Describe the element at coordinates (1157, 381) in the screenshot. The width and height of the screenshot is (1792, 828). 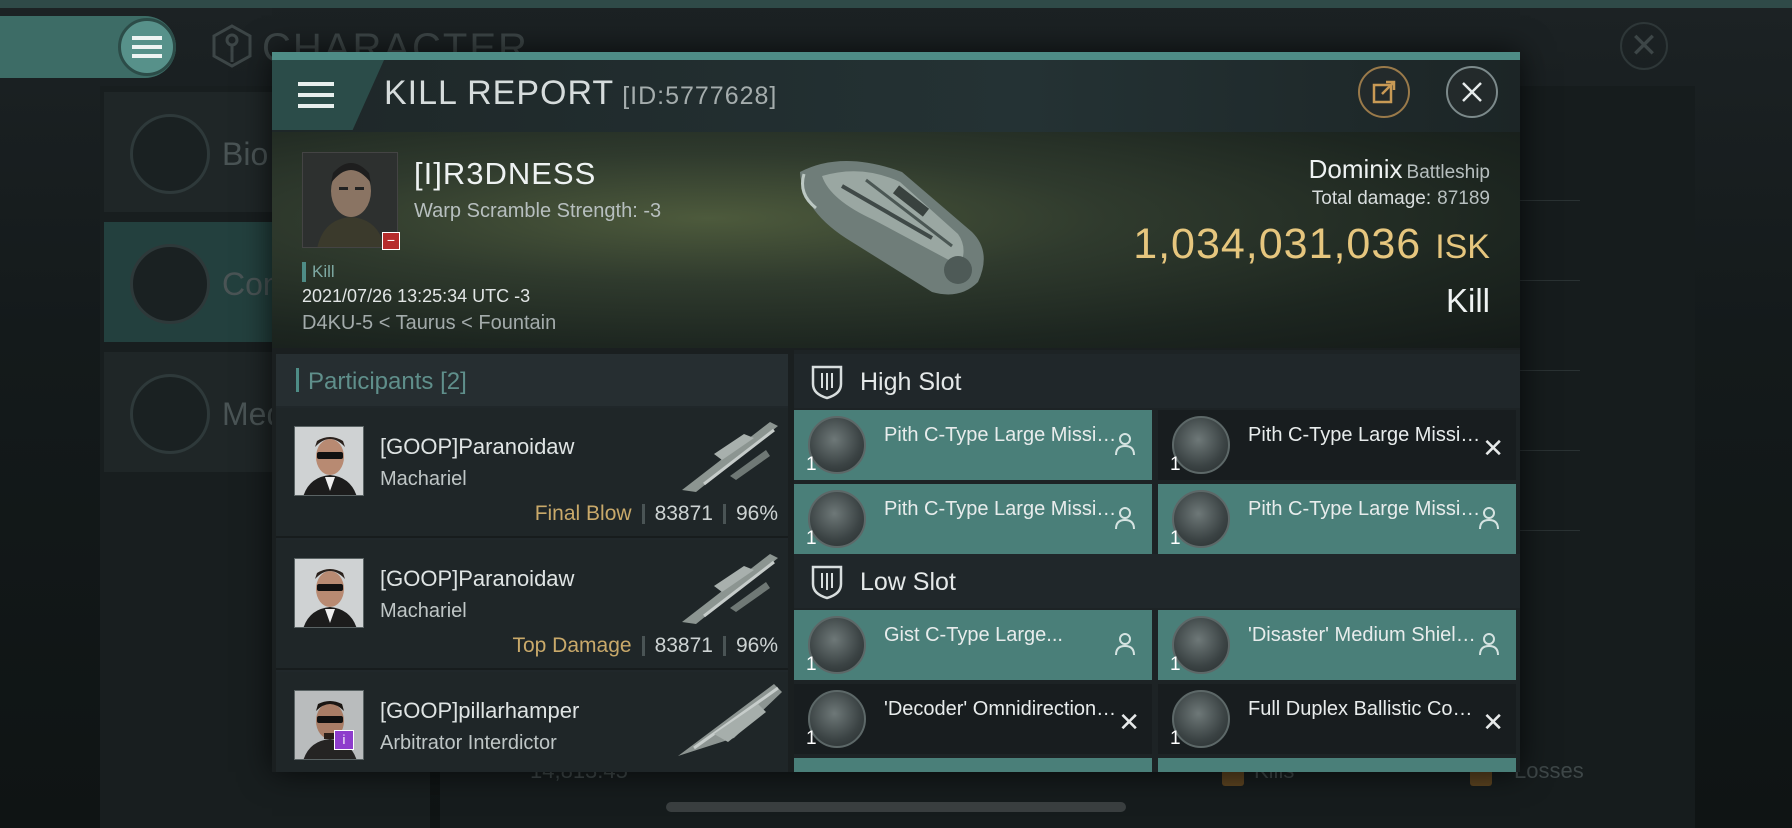
I see `high-slot-header: High Slot` at that location.